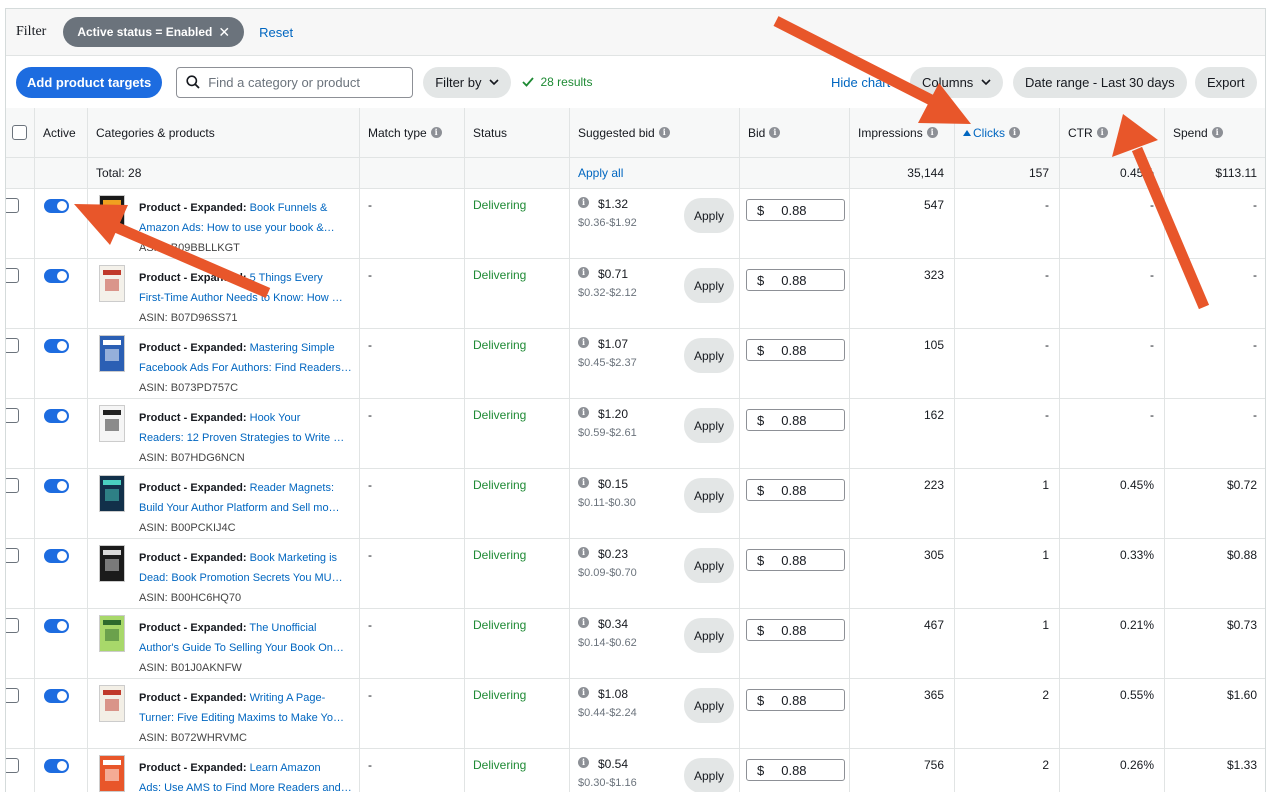 This screenshot has height=792, width=1271. Describe the element at coordinates (600, 173) in the screenshot. I see `apply-all-link: Apply all` at that location.